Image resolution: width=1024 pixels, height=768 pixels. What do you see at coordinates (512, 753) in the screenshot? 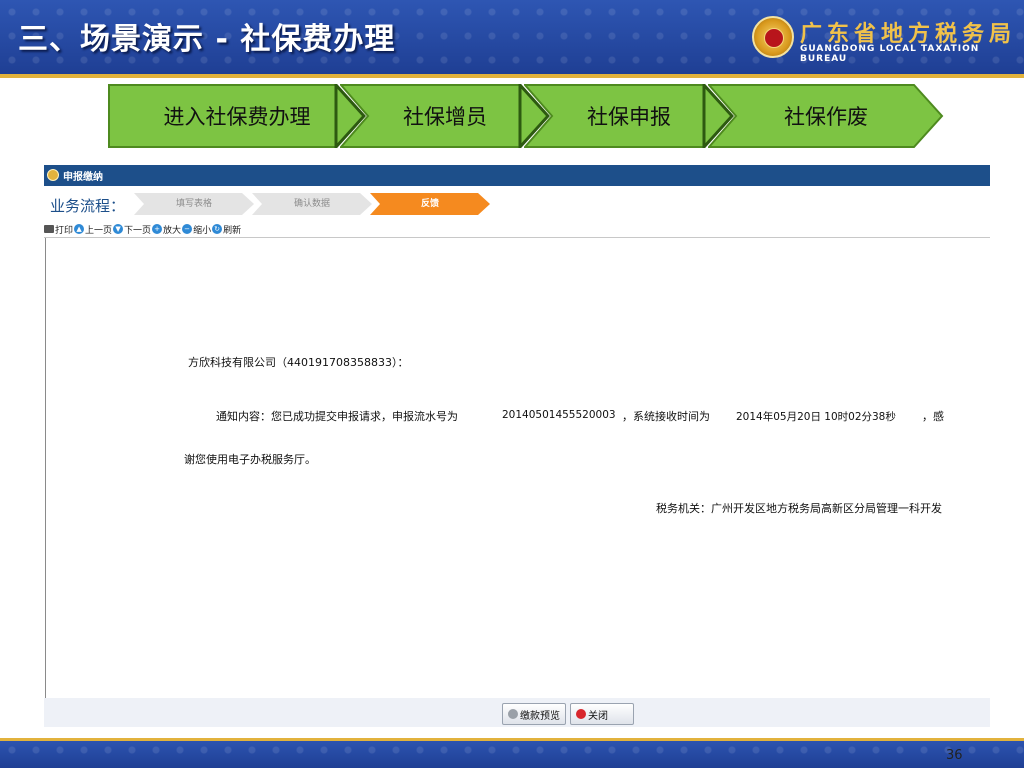
I see `slide-footer` at bounding box center [512, 753].